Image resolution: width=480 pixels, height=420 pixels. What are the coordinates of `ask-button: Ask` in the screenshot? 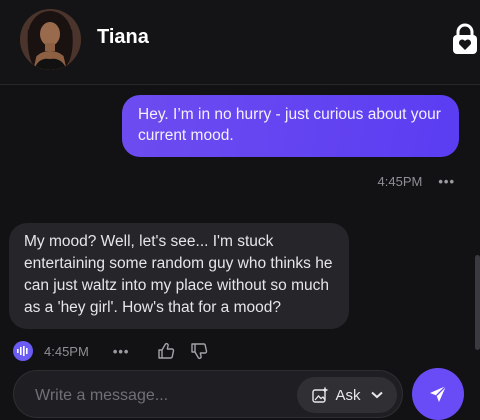 It's located at (347, 395).